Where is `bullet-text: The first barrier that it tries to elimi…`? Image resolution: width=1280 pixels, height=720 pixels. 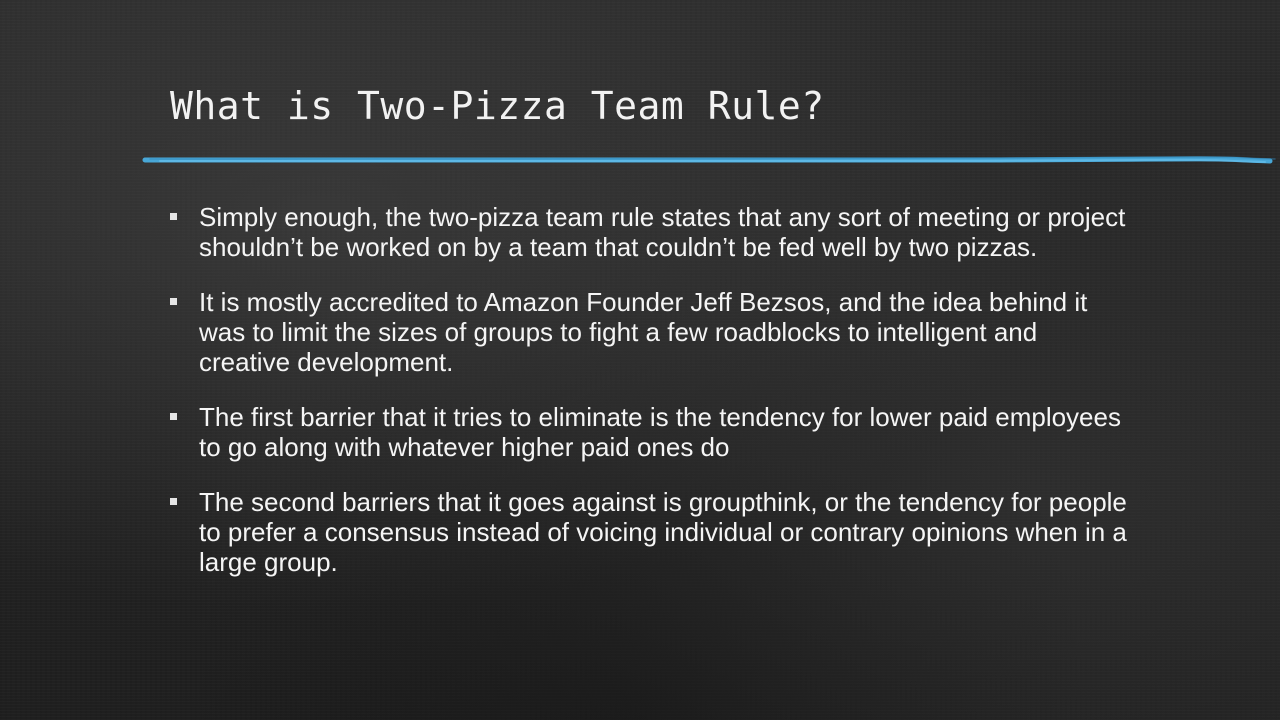
bullet-text: The first barrier that it tries to elimi… is located at coordinates (660, 432).